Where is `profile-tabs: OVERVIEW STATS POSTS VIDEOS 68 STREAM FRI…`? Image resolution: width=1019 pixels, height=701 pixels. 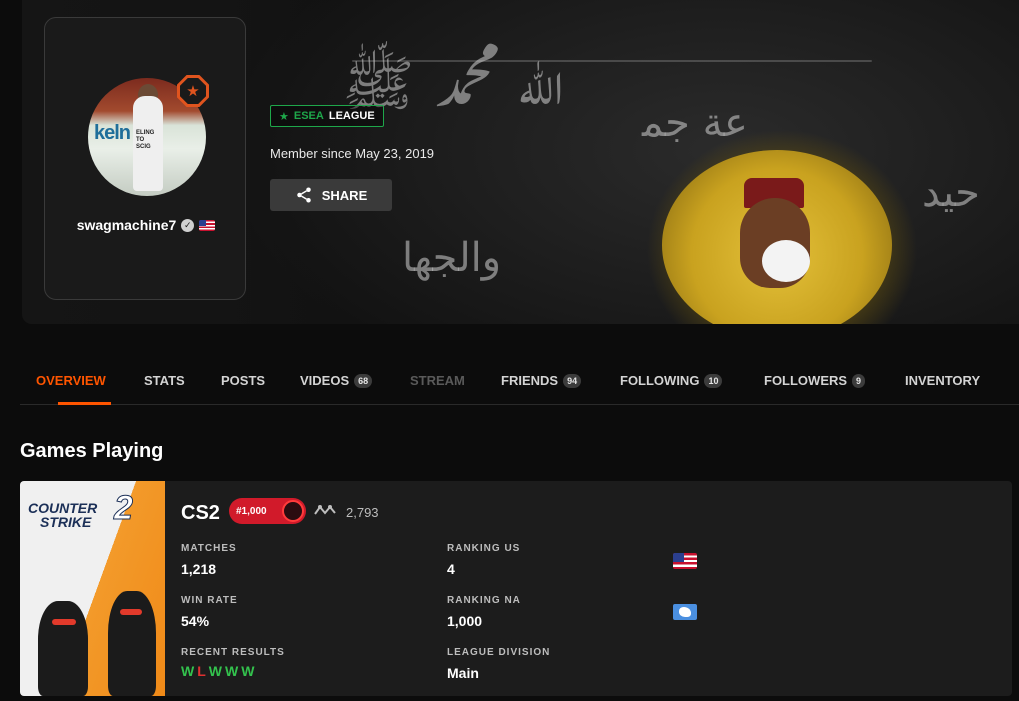 profile-tabs: OVERVIEW STATS POSTS VIDEOS 68 STREAM FRI… is located at coordinates (519, 381).